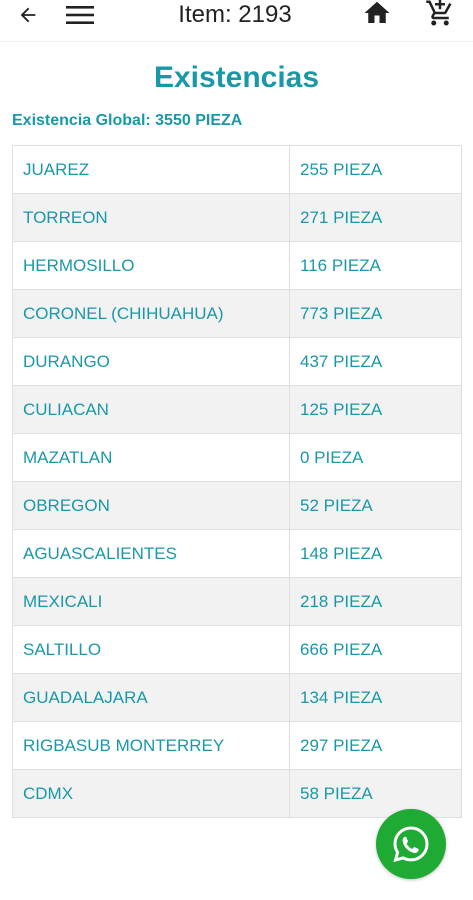 Image resolution: width=473 pixels, height=900 pixels. Describe the element at coordinates (375, 505) in the screenshot. I see `quantity-cell: 52 PIEZA` at that location.